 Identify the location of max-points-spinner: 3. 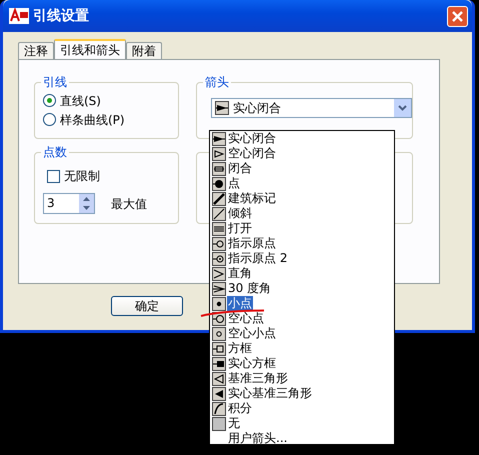
(69, 203).